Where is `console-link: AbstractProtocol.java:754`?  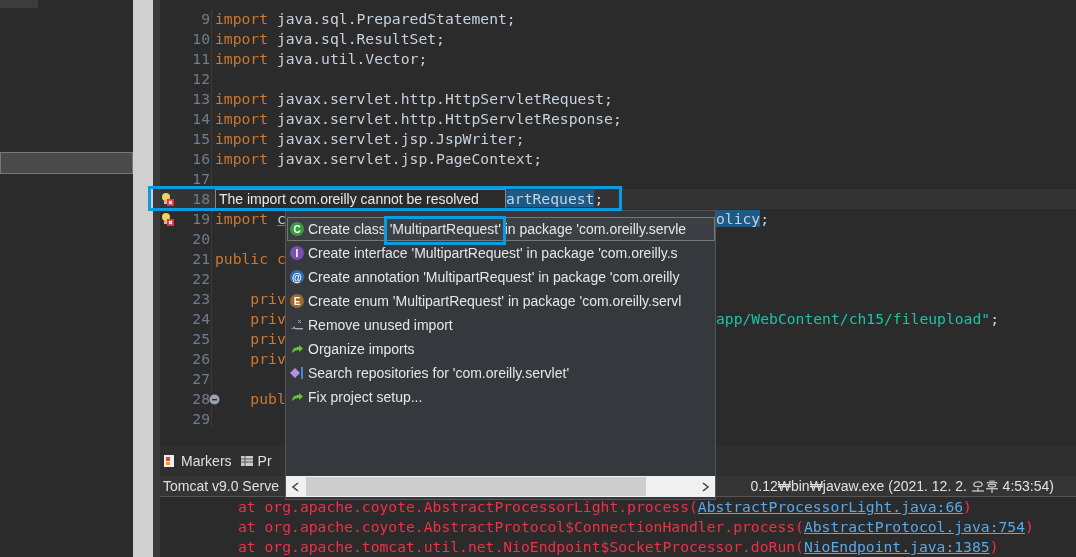 console-link: AbstractProtocol.java:754 is located at coordinates (914, 527).